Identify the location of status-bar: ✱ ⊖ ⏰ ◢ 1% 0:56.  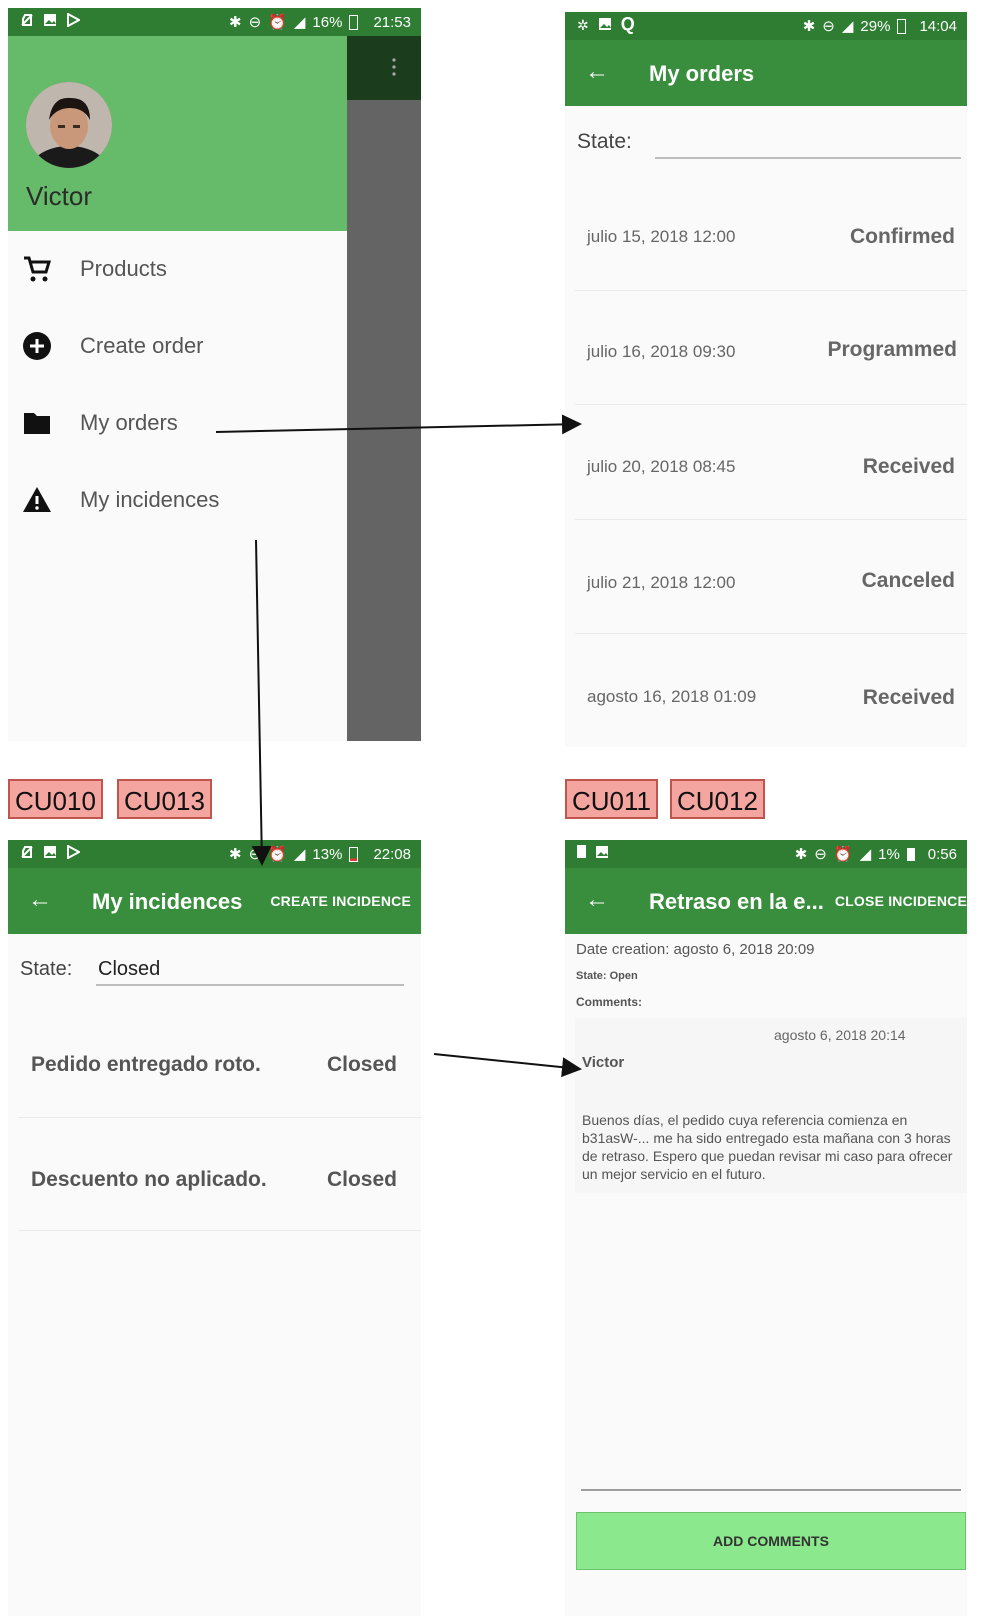
(766, 854).